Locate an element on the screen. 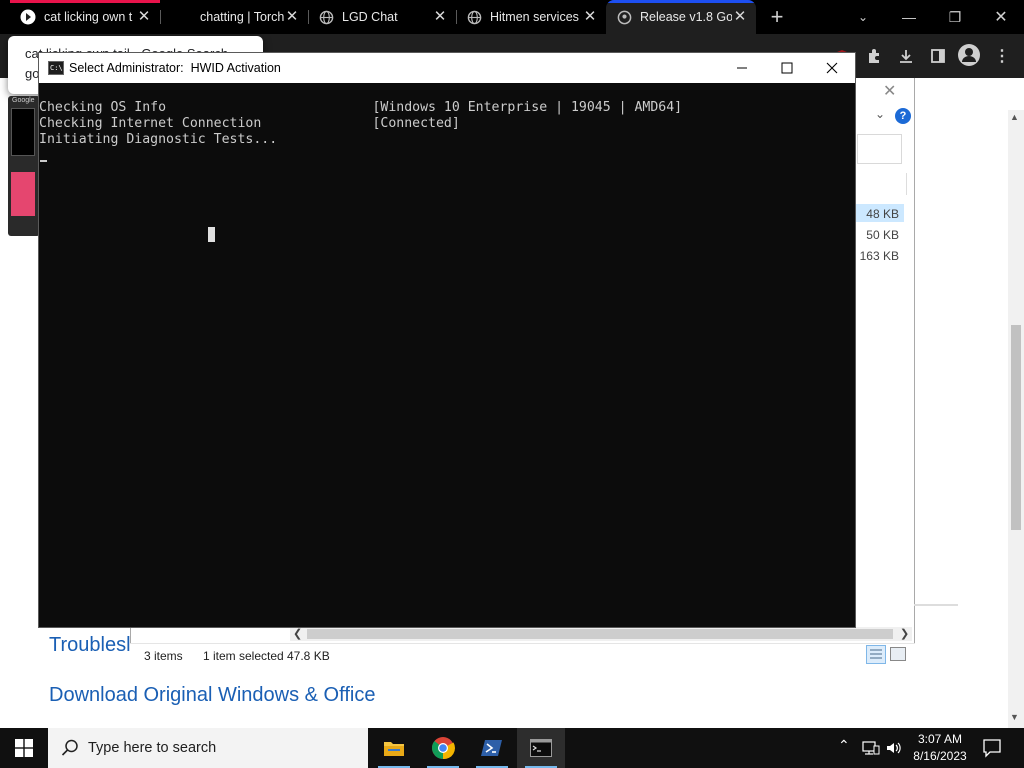  taskbar-powershell is located at coordinates (492, 748).